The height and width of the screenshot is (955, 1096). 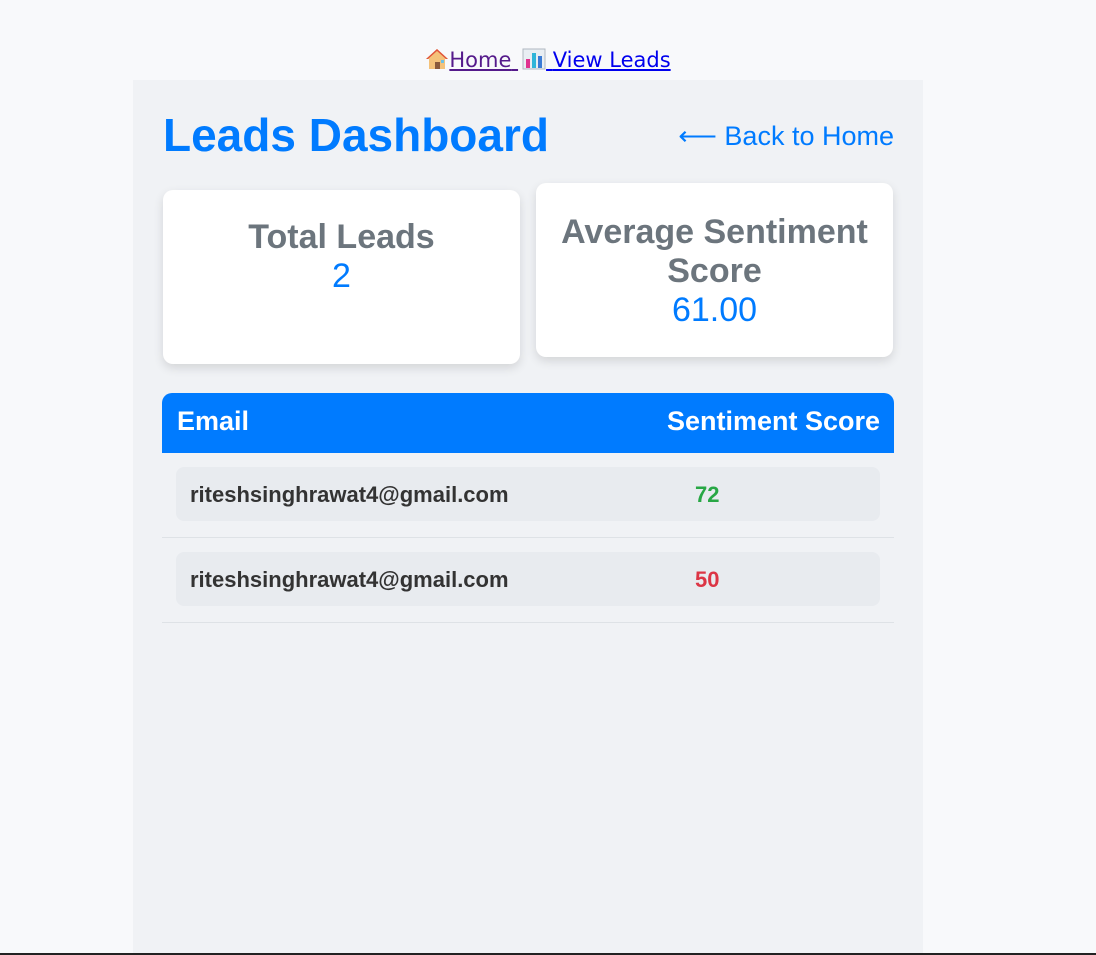 What do you see at coordinates (528, 423) in the screenshot?
I see `table-header: Email Sentiment Score` at bounding box center [528, 423].